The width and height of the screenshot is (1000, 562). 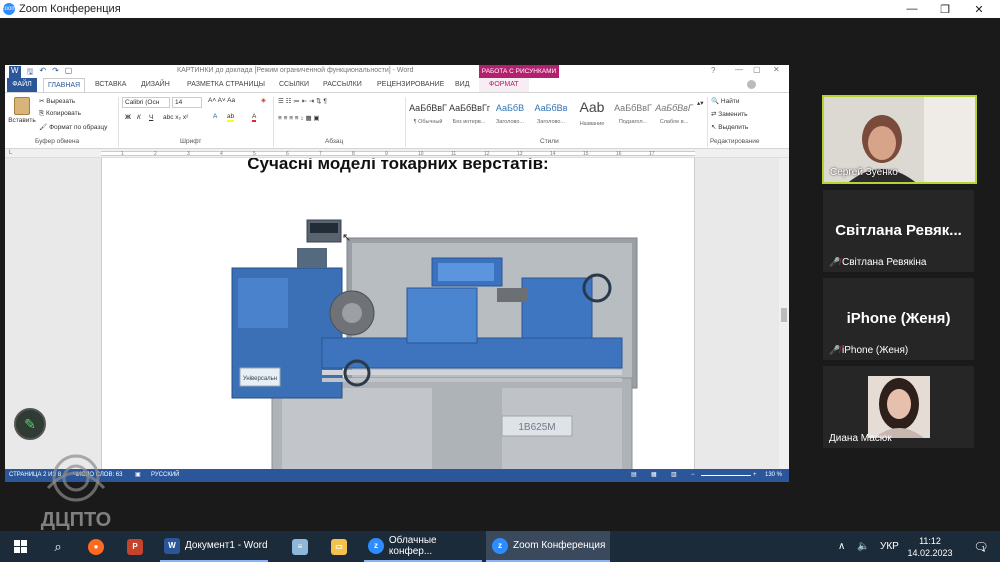 What do you see at coordinates (979, 9) in the screenshot?
I see `close-button: ✕` at bounding box center [979, 9].